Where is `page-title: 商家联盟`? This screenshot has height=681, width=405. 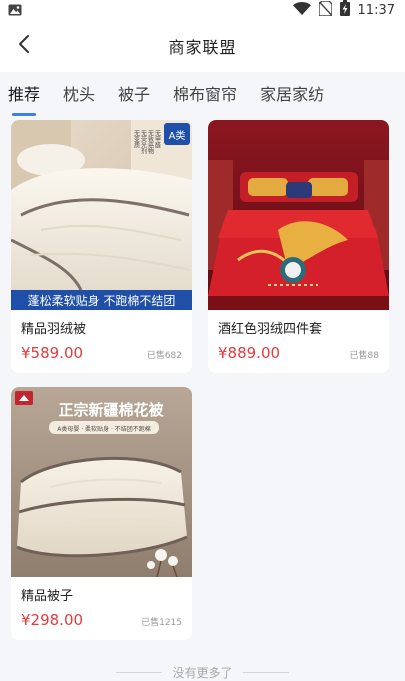
page-title: 商家联盟 is located at coordinates (202, 47).